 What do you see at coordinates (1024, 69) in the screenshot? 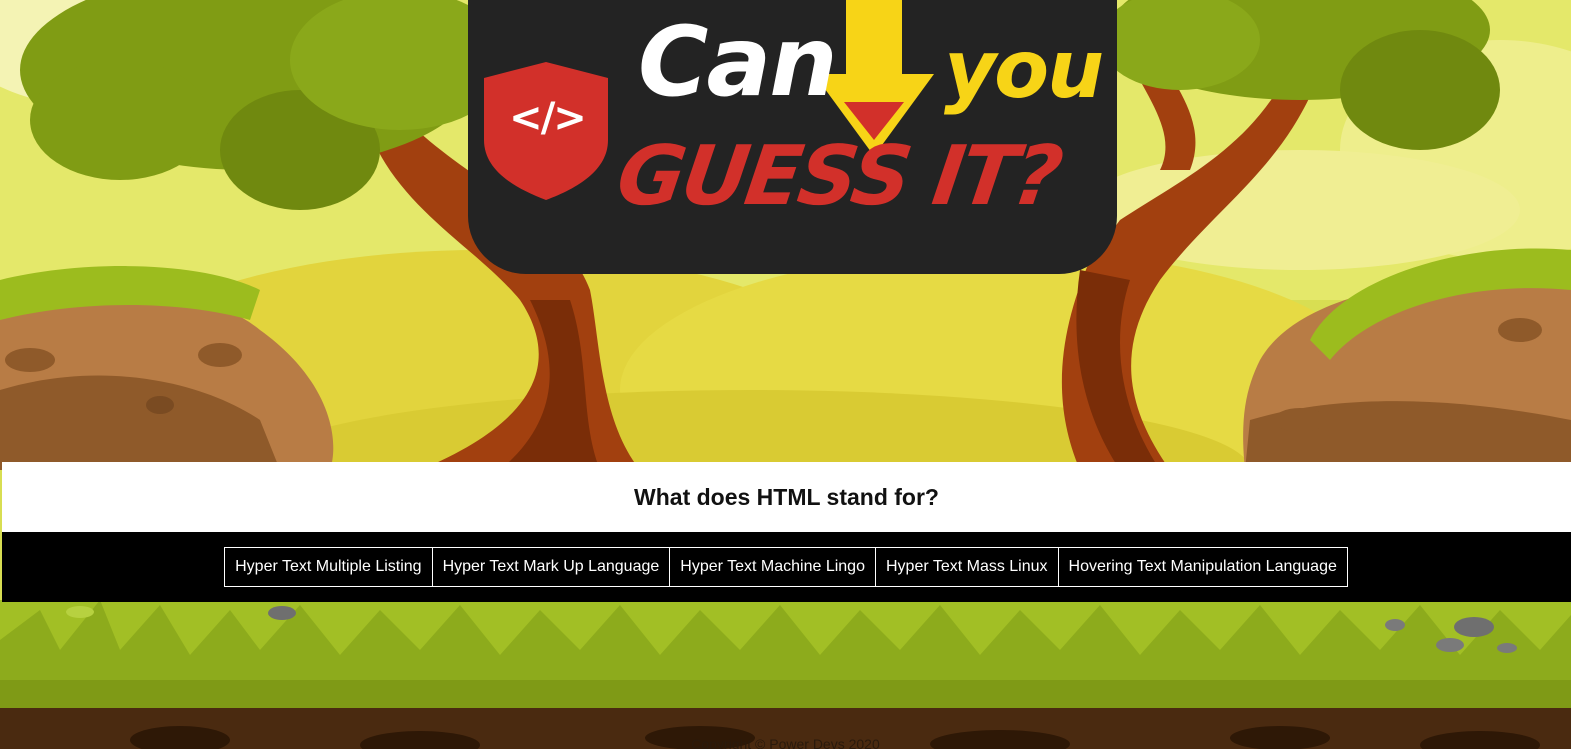
I see `logo-word-you: you` at bounding box center [1024, 69].